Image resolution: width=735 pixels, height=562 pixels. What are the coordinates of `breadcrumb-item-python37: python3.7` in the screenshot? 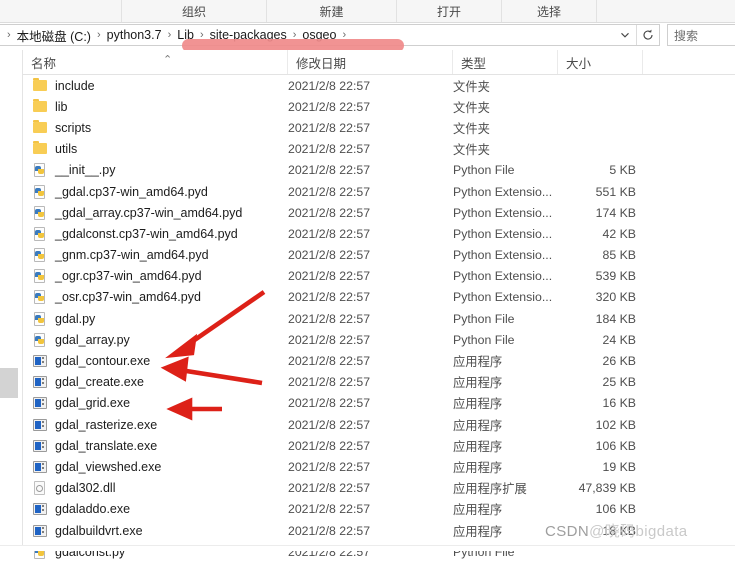 It's located at (134, 35).